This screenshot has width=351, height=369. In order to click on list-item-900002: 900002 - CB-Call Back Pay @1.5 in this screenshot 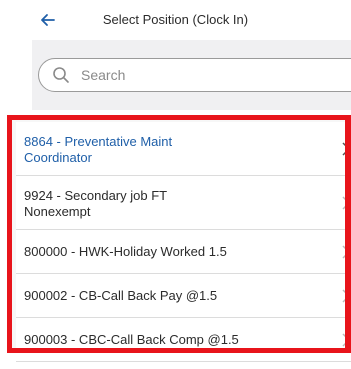, I will do `click(183, 296)`.